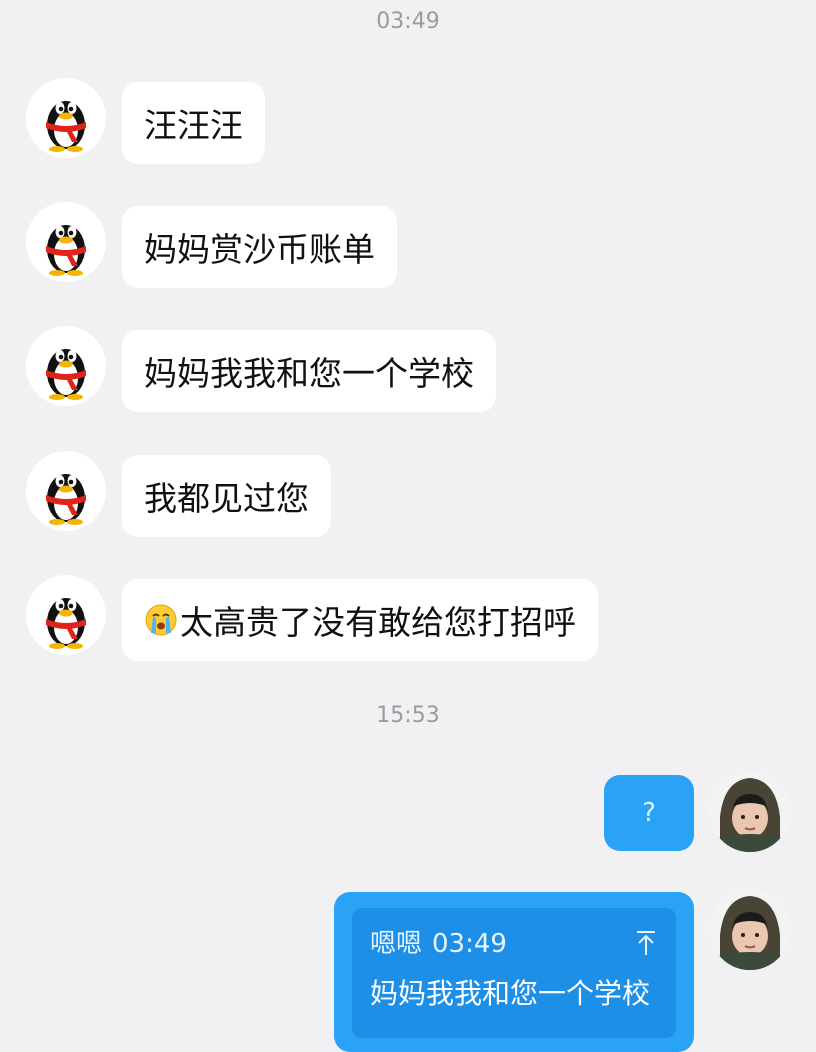 Image resolution: width=816 pixels, height=1052 pixels. What do you see at coordinates (161, 620) in the screenshot?
I see `crying-emoji-icon` at bounding box center [161, 620].